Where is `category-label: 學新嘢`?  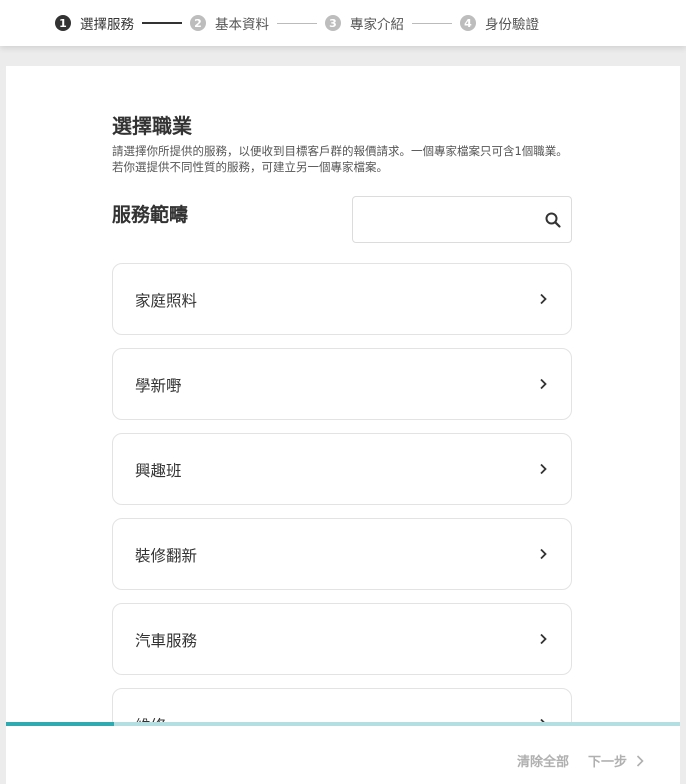
category-label: 學新嘢 is located at coordinates (158, 386).